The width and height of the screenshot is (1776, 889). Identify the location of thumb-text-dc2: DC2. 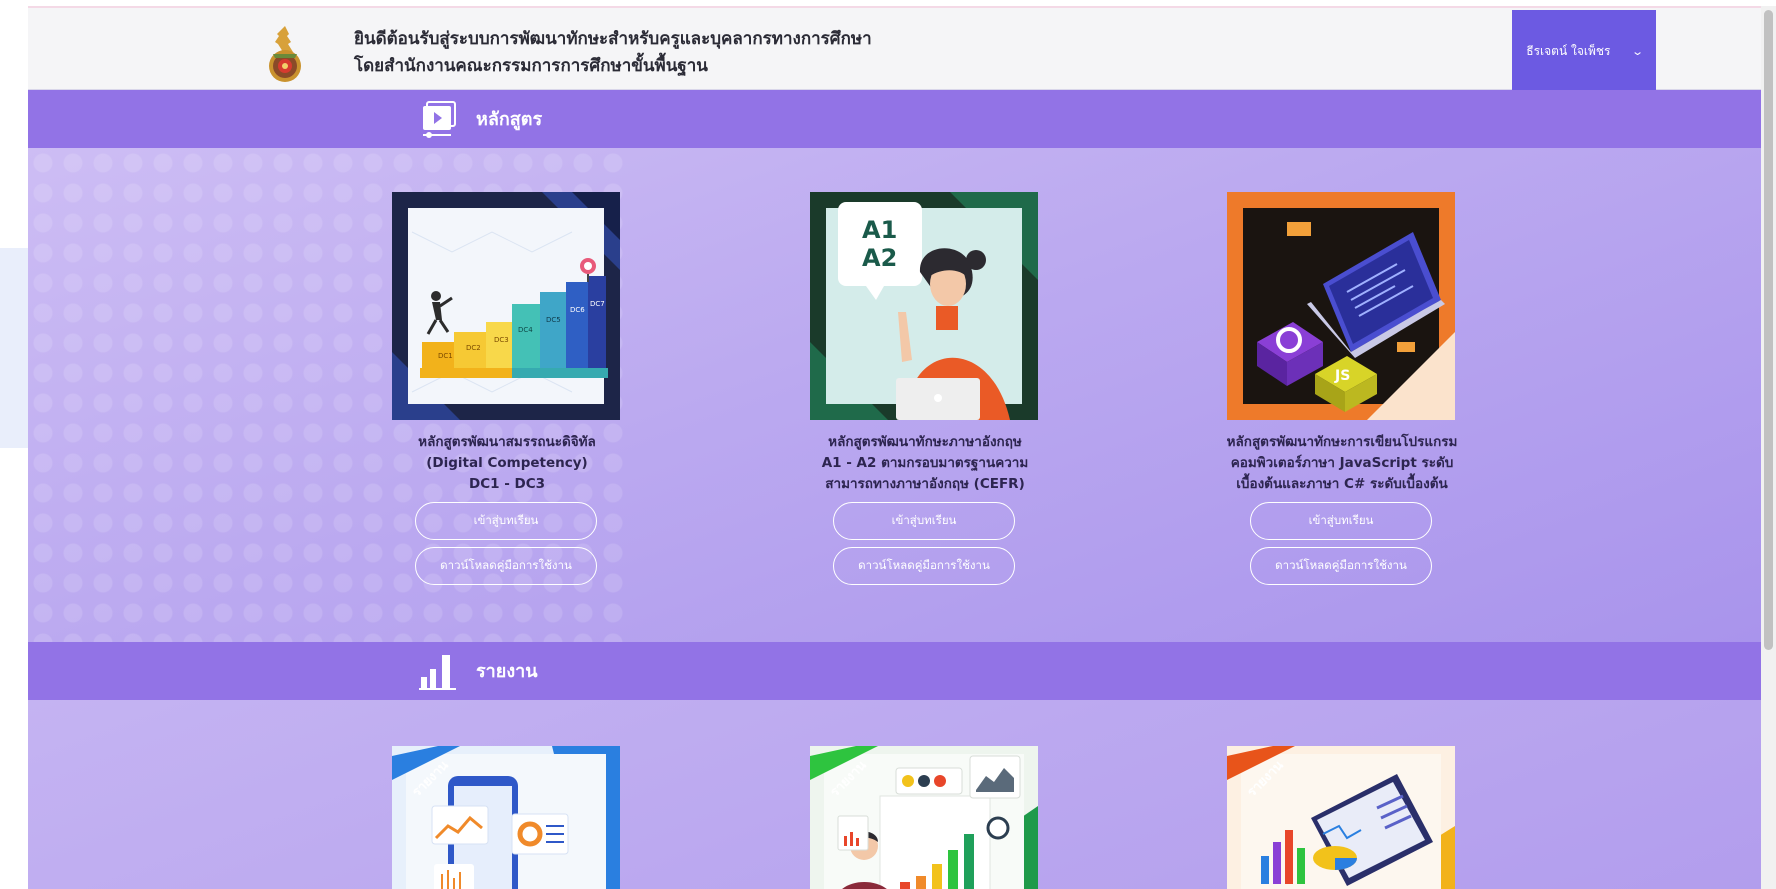
(473, 348).